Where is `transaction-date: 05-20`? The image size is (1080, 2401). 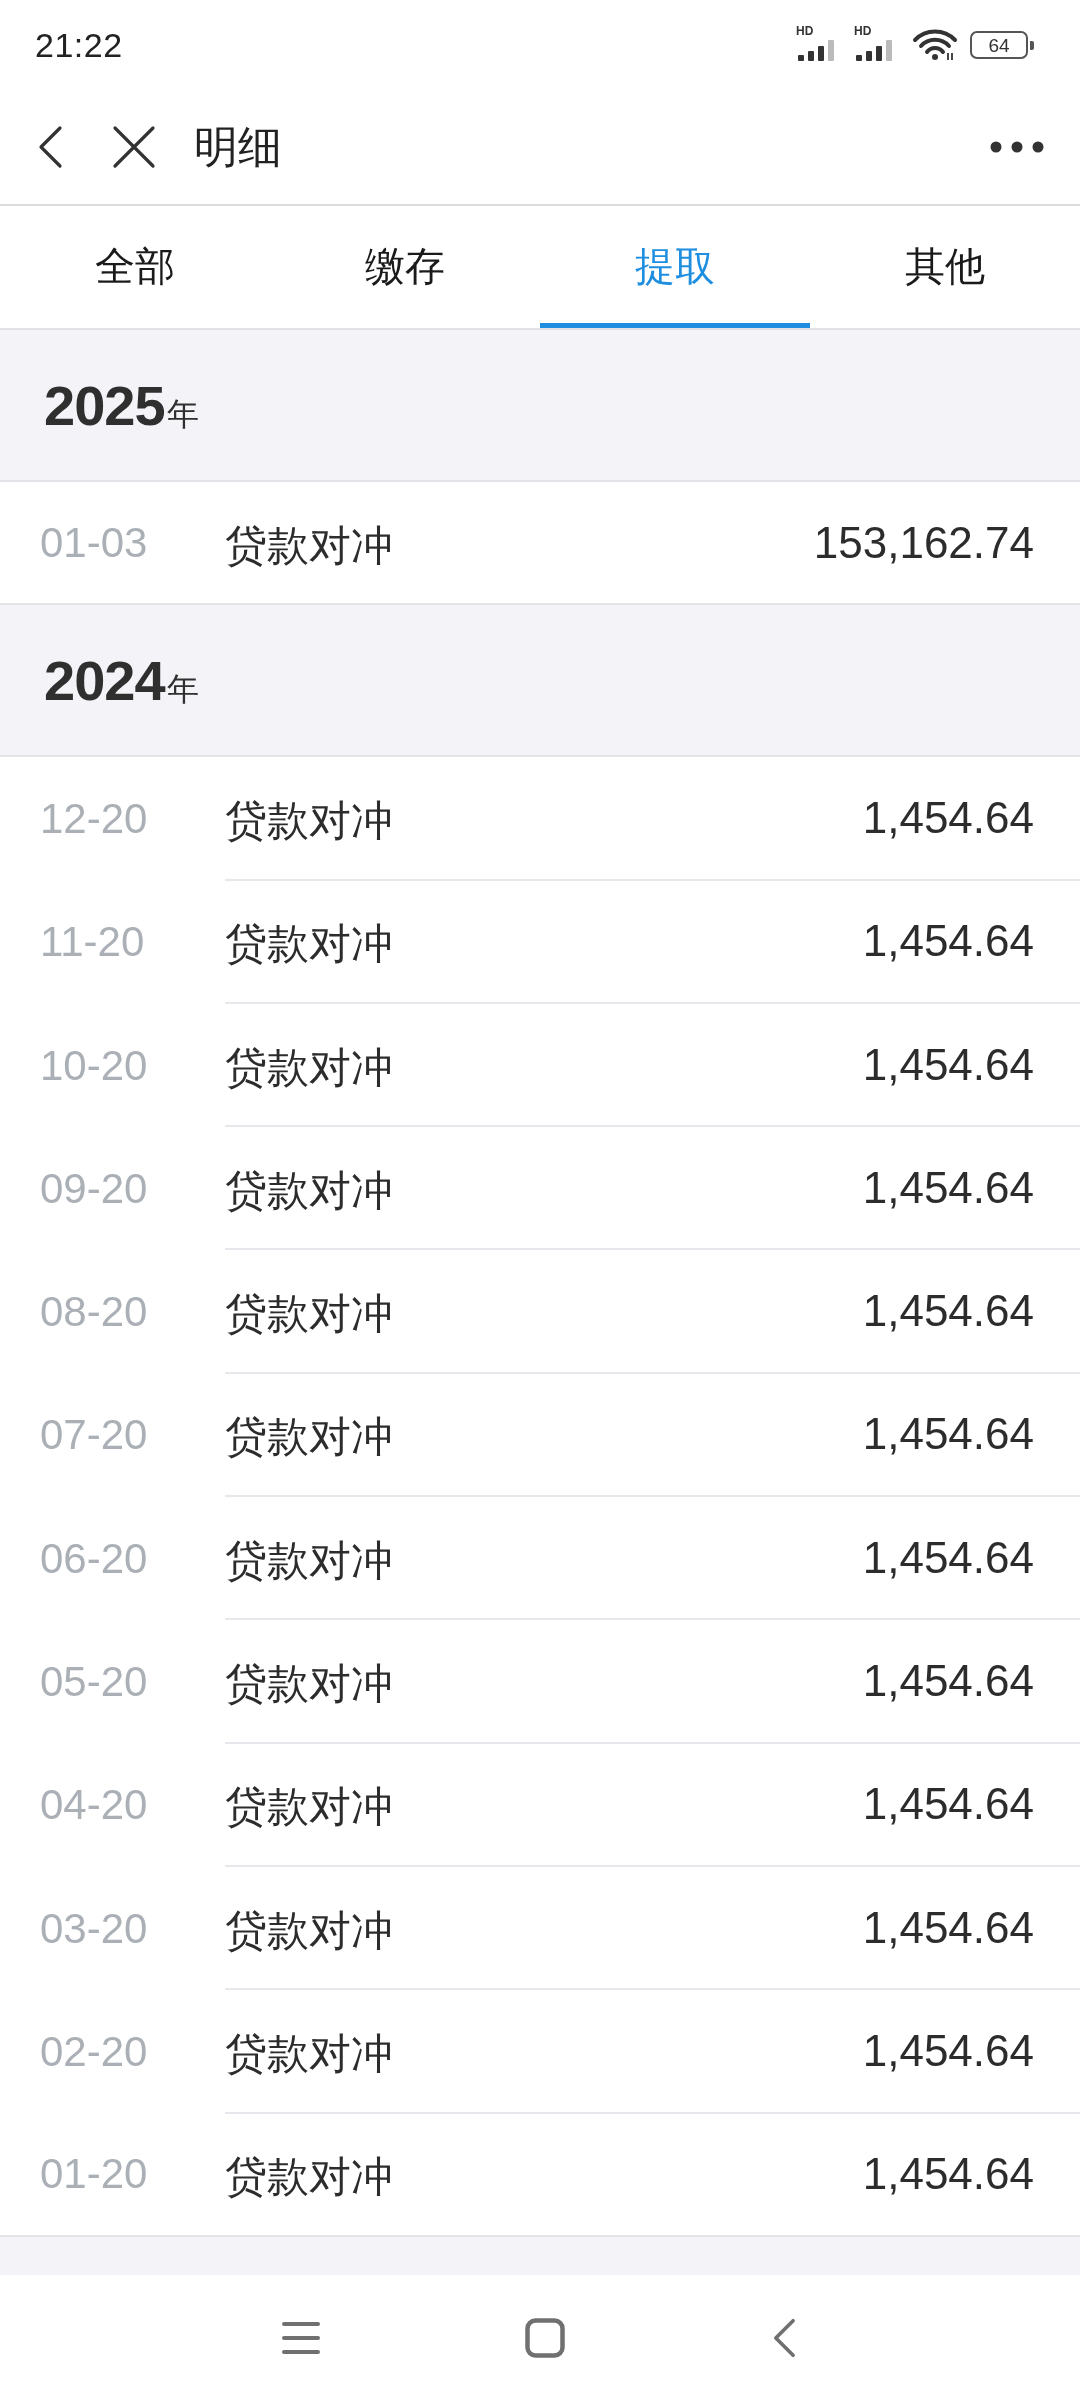
transaction-date: 05-20 is located at coordinates (94, 1682).